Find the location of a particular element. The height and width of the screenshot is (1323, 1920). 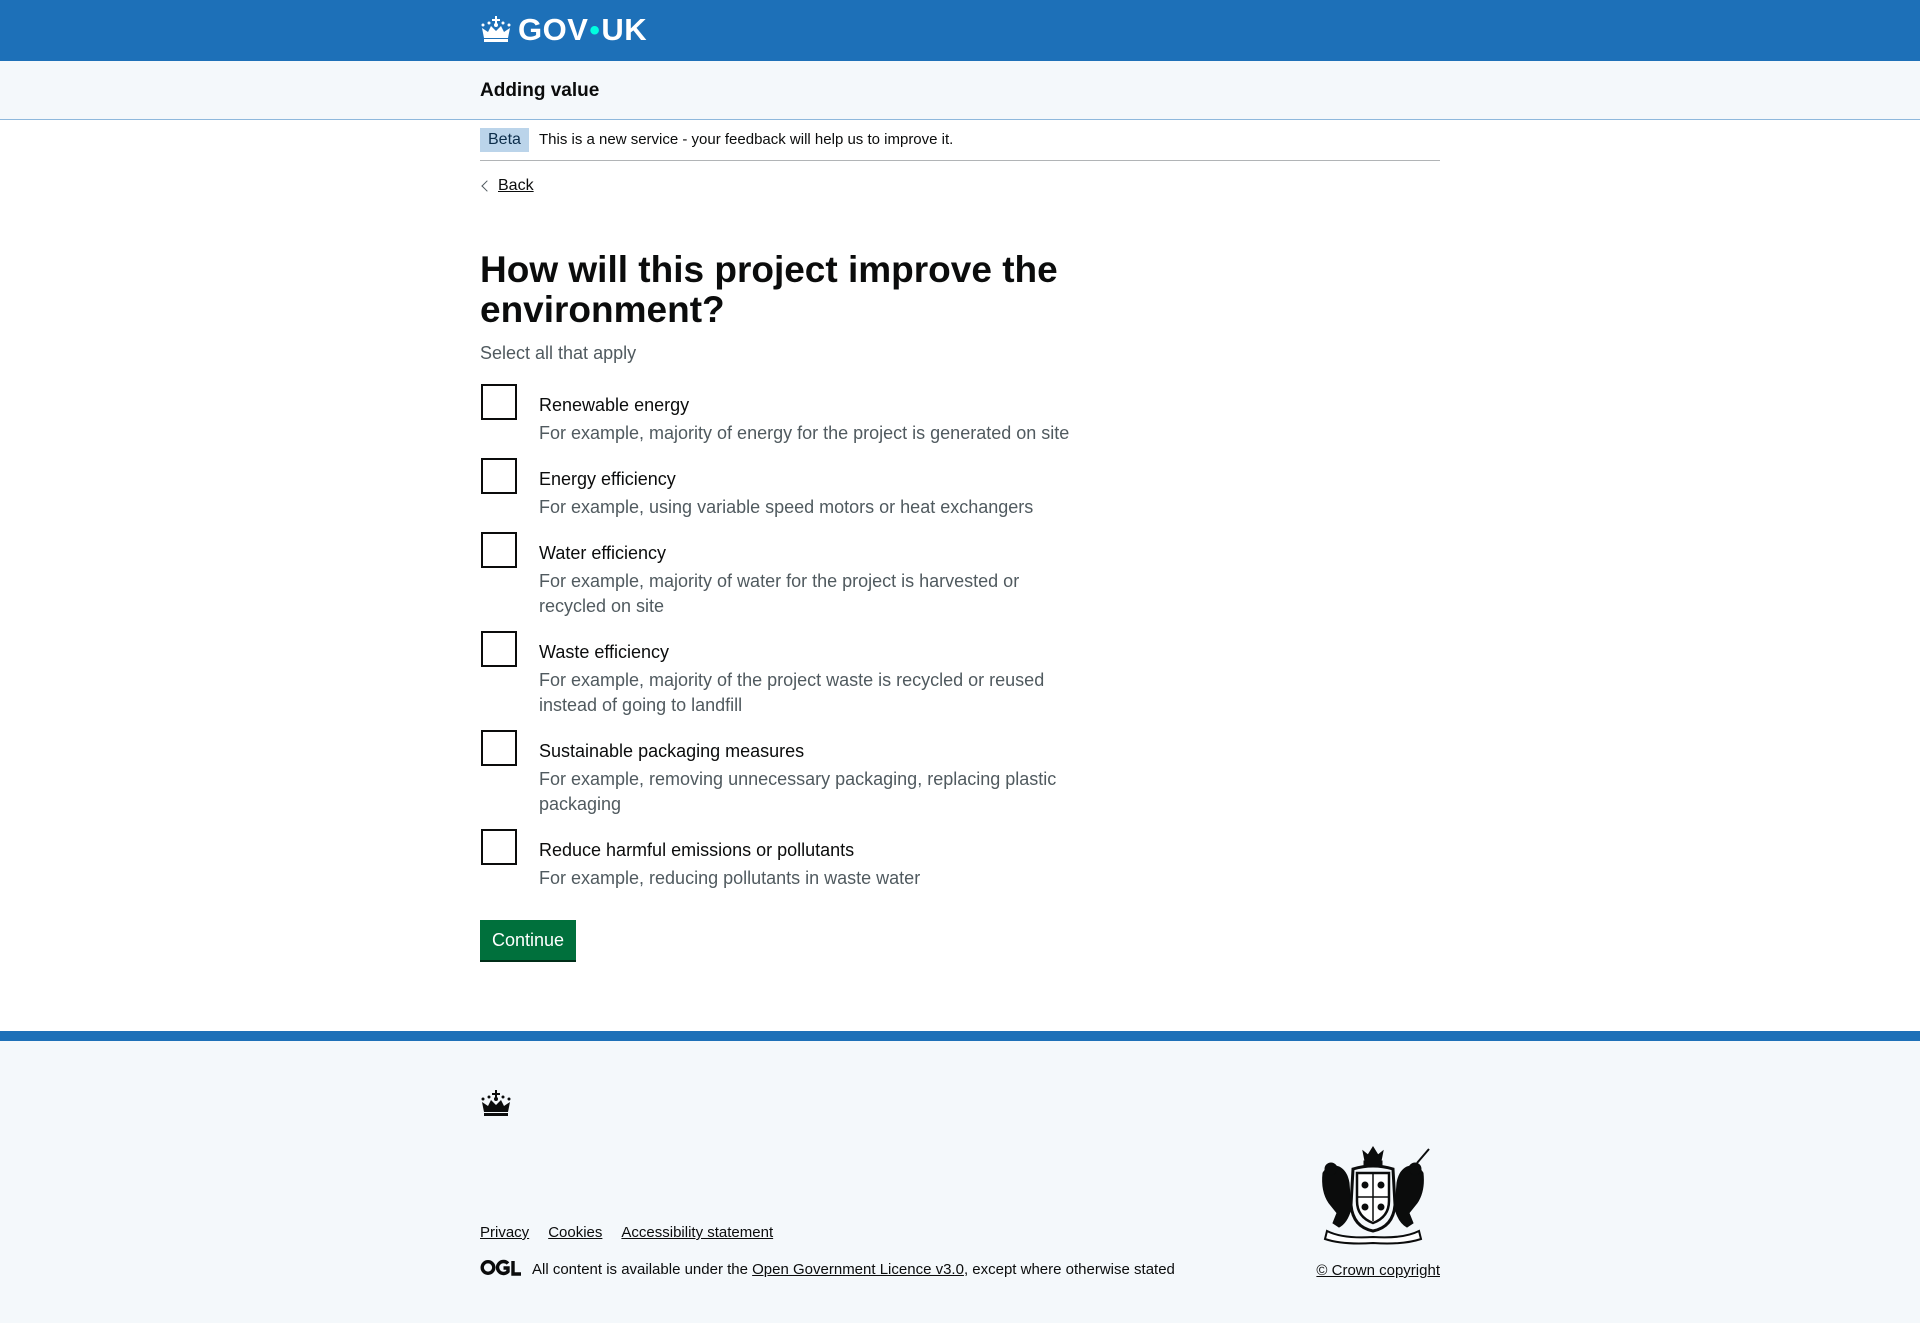

footer-link-privacy: Privacy is located at coordinates (504, 1232).